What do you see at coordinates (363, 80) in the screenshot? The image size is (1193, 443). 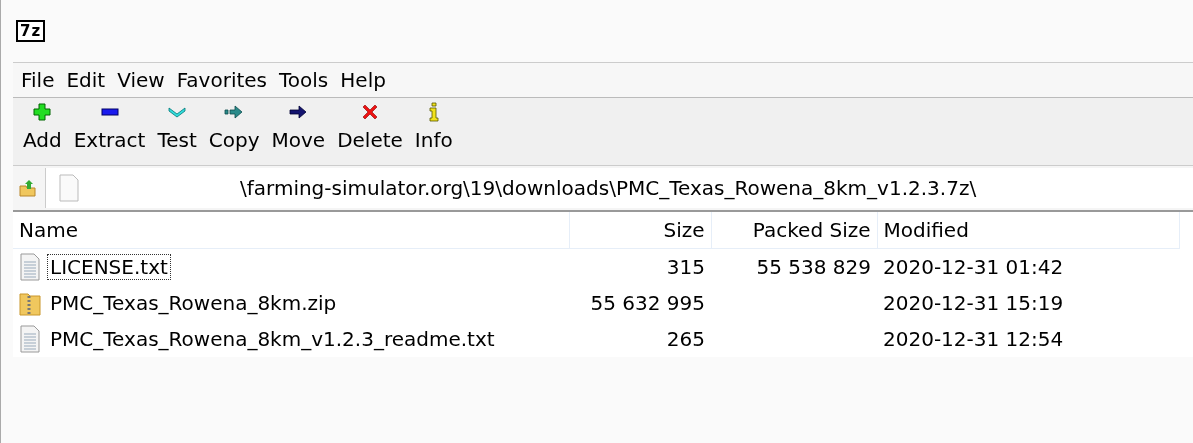 I see `menu-item: Help` at bounding box center [363, 80].